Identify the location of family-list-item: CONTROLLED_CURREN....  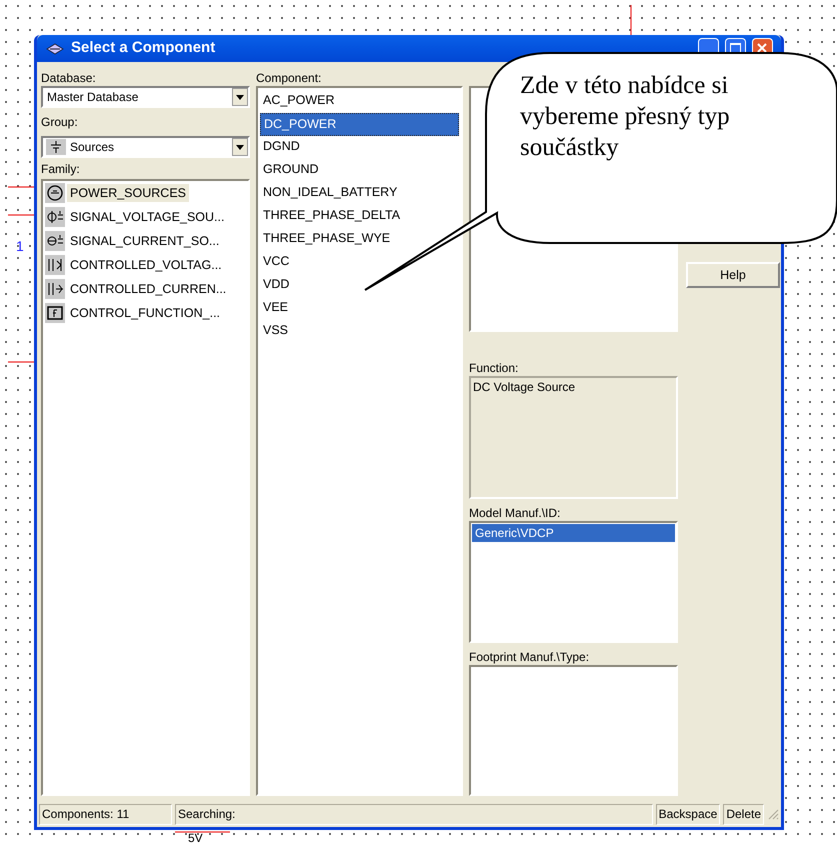
(145, 289).